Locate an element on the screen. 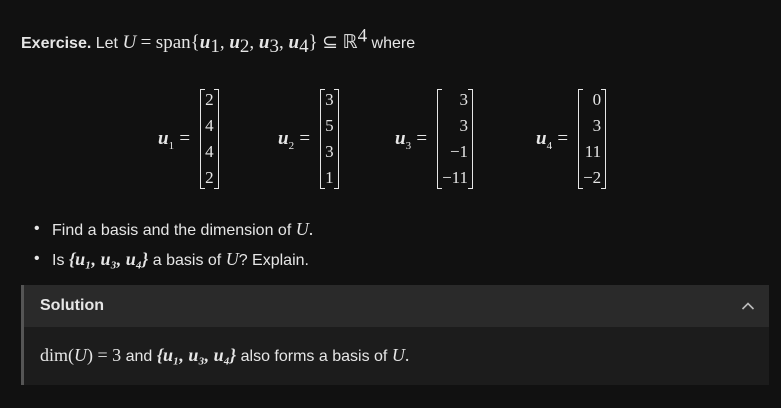 Image resolution: width=781 pixels, height=408 pixels. vector-subscript: 1 is located at coordinates (215, 47).